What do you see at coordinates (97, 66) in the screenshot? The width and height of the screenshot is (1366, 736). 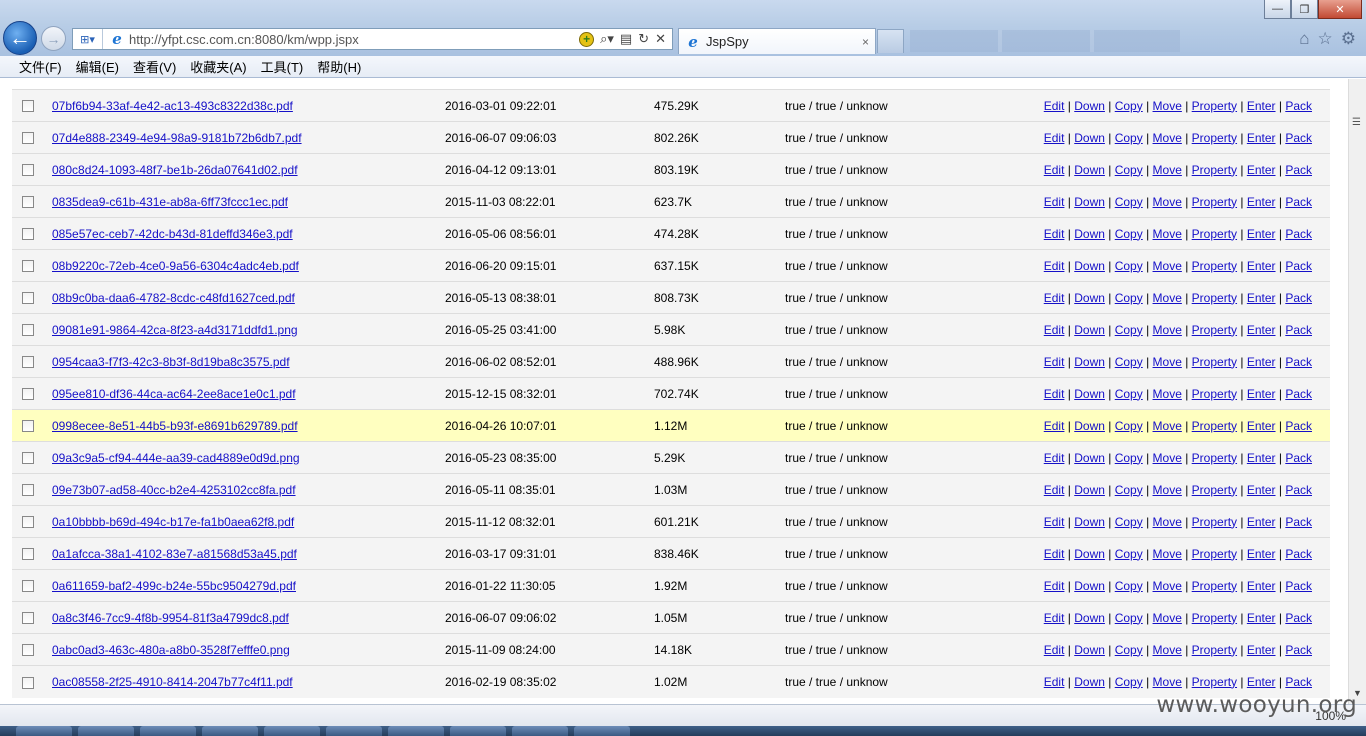 I see `menu-edit: 编辑(E)` at bounding box center [97, 66].